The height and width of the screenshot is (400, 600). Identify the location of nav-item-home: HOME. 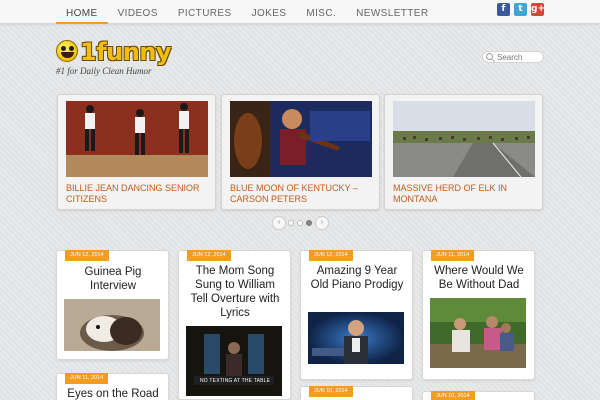
(82, 12).